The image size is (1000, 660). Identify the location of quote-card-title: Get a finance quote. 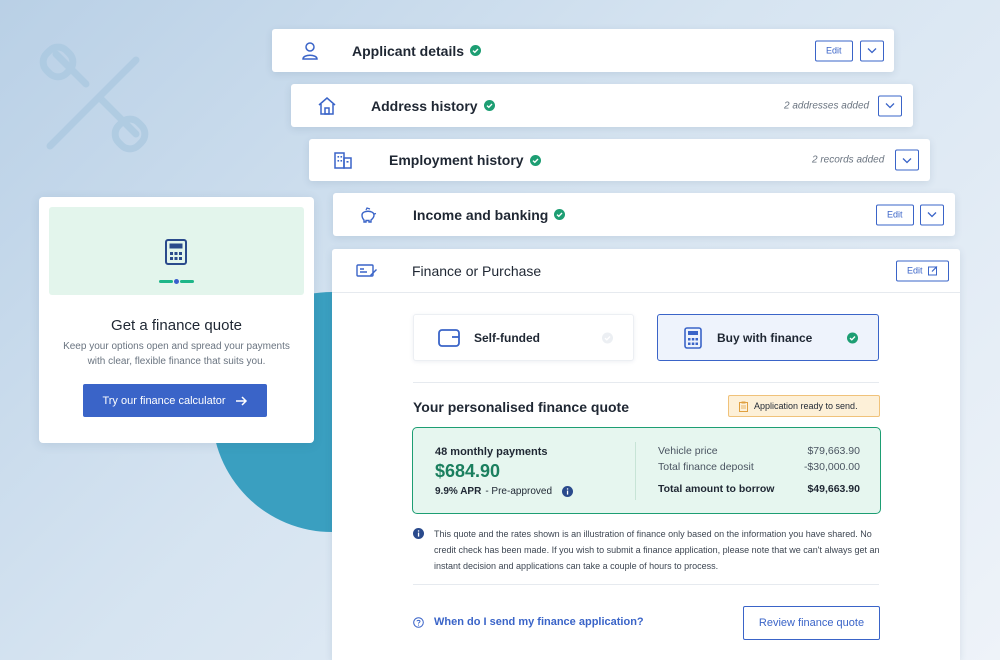
(176, 325).